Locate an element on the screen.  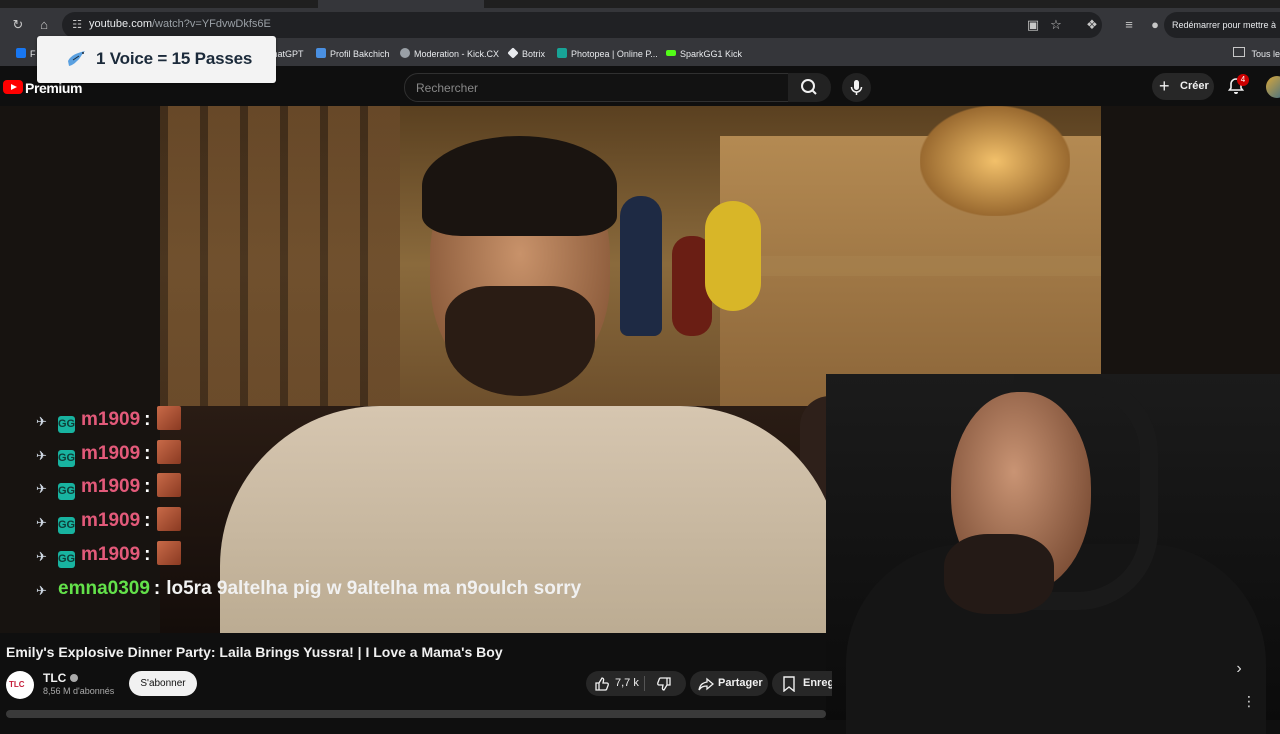
url-text: youtube.com/watch?v=YFdvwDkfs6E is located at coordinates (180, 24).